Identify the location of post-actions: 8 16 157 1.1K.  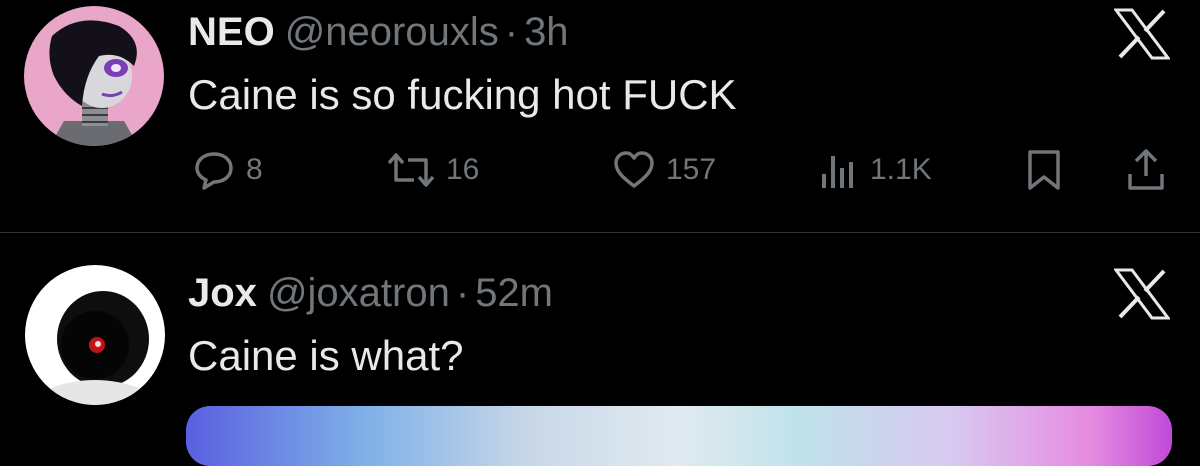
(683, 170).